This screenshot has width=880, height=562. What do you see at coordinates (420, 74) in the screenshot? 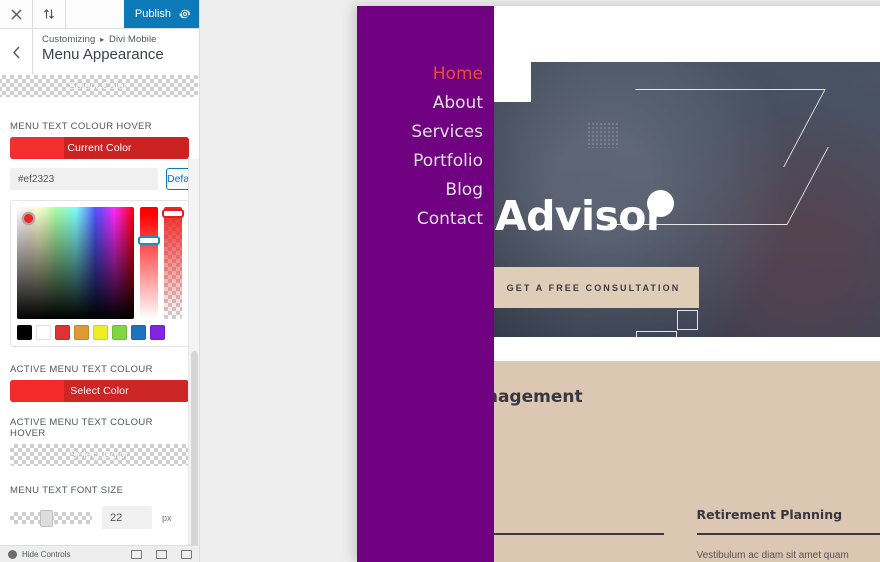
I see `menu-item-home: Home` at bounding box center [420, 74].